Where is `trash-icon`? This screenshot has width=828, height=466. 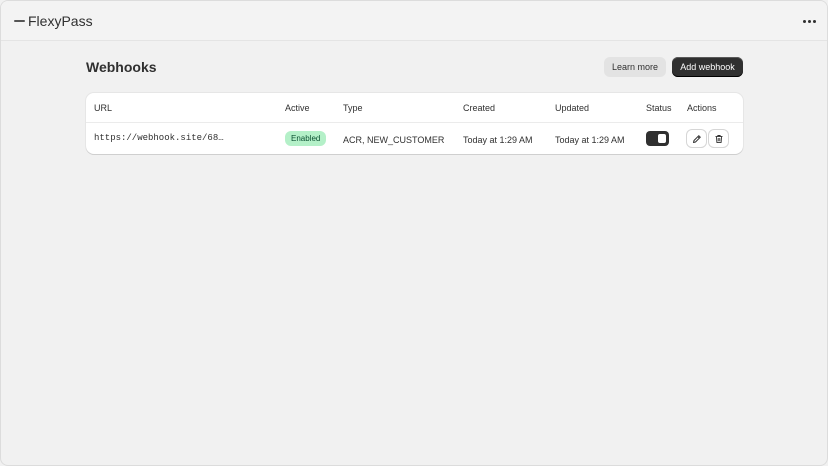
trash-icon is located at coordinates (718, 138).